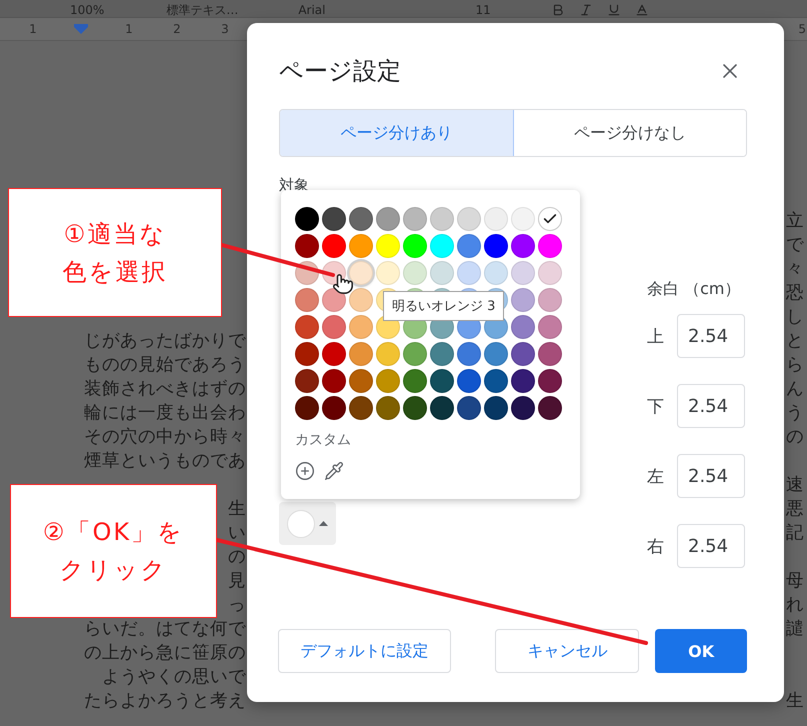 The image size is (807, 726). I want to click on document-text: じがあったばかりで, so click(165, 341).